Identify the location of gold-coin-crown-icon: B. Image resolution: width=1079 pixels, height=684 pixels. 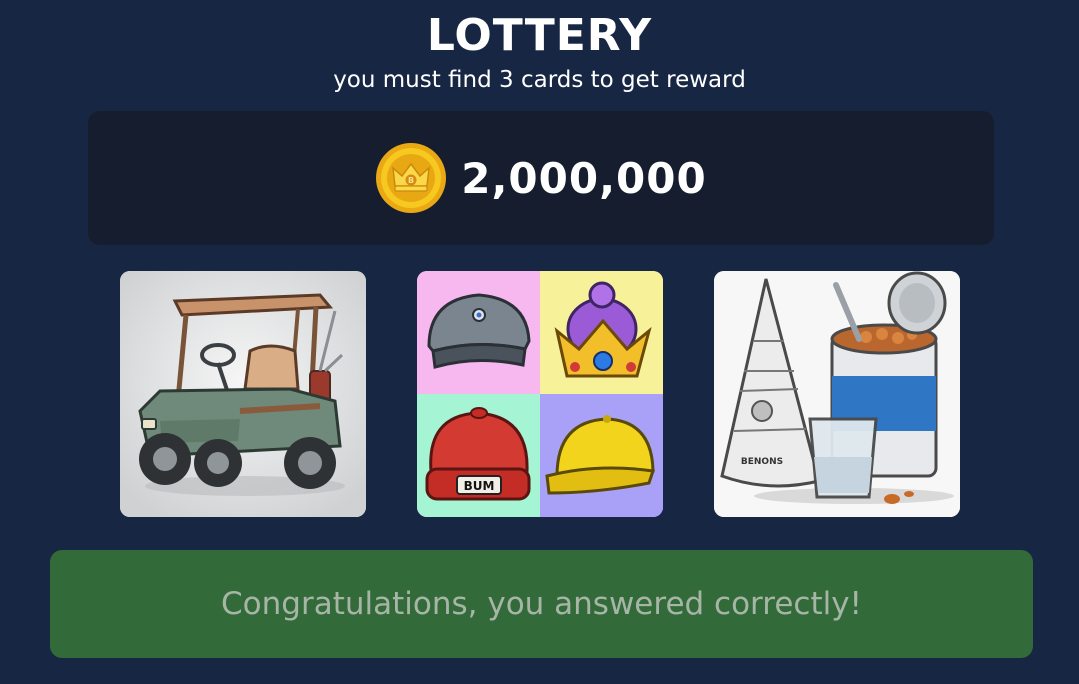
(411, 178).